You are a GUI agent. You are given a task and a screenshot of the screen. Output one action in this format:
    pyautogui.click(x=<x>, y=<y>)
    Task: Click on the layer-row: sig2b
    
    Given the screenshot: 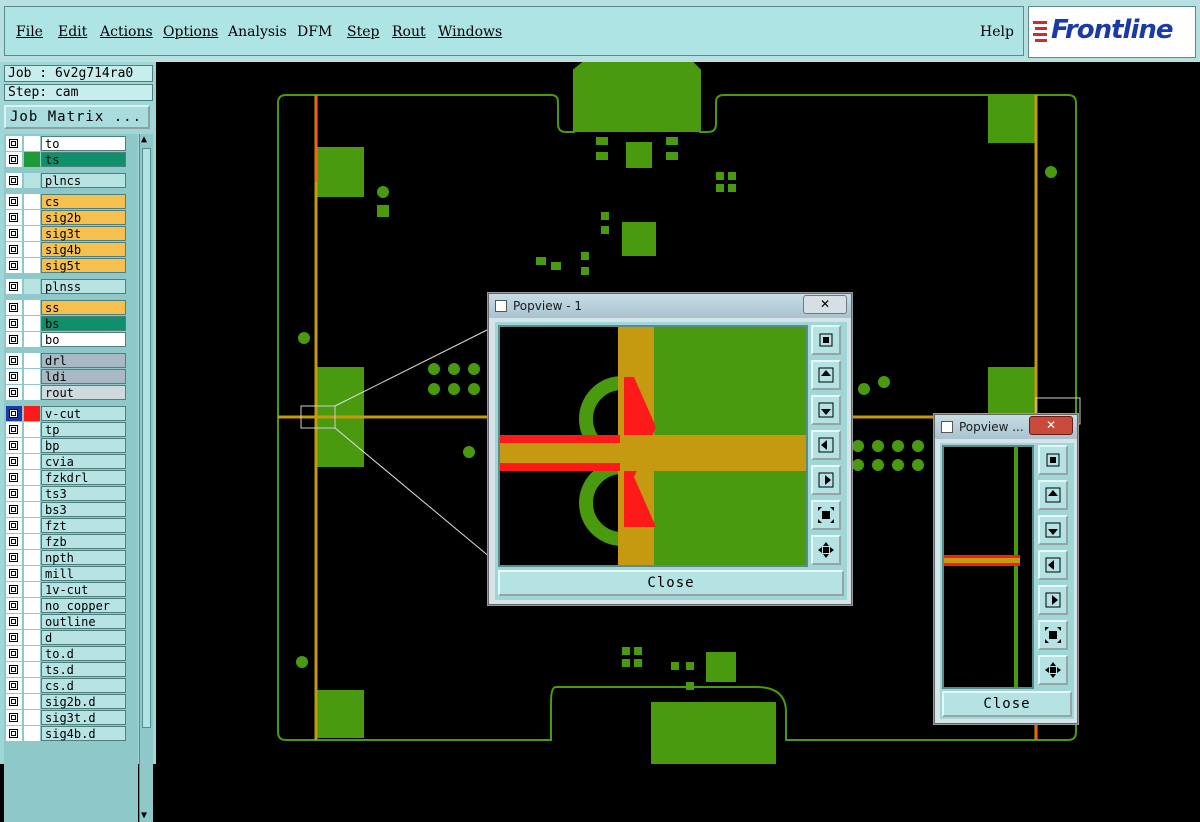 What is the action you would take?
    pyautogui.click(x=66, y=217)
    